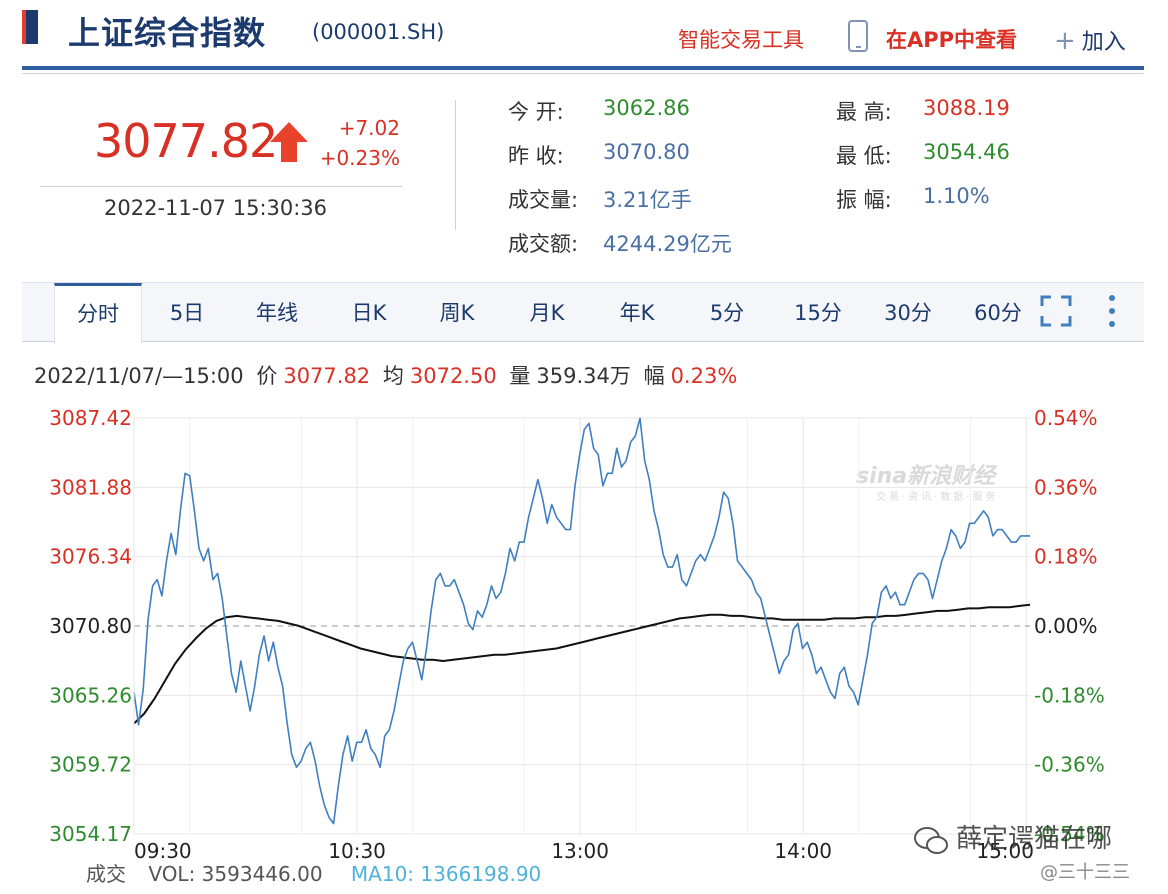 This screenshot has height=894, width=1168. What do you see at coordinates (1069, 765) in the screenshot?
I see `y-tick-label-right: -0.36%` at bounding box center [1069, 765].